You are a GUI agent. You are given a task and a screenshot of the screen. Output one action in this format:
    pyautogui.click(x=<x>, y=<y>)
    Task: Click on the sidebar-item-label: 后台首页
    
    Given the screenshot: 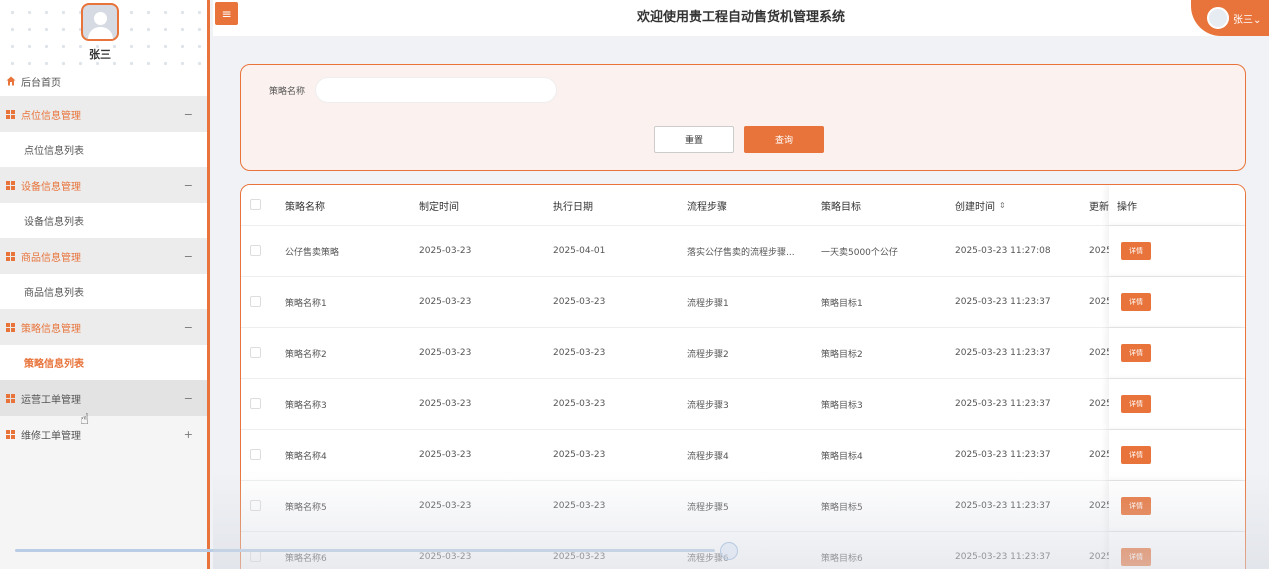 What is the action you would take?
    pyautogui.click(x=41, y=83)
    